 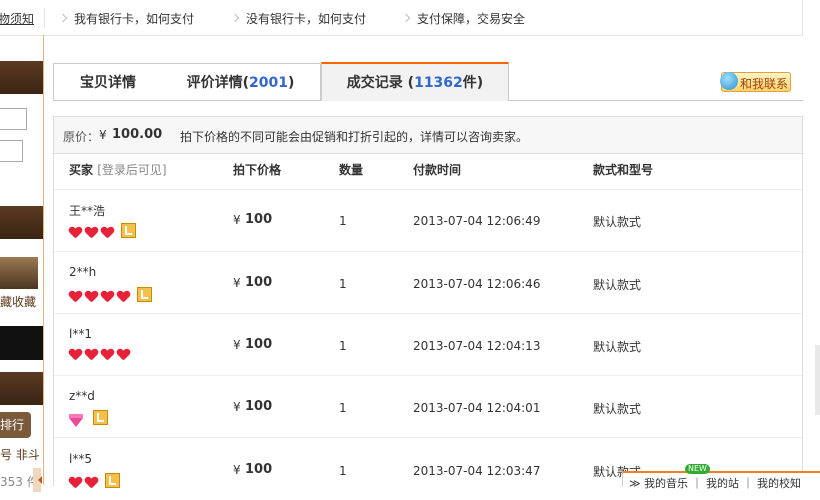 What do you see at coordinates (131, 170) in the screenshot?
I see `login-required-note: [登录后可见]` at bounding box center [131, 170].